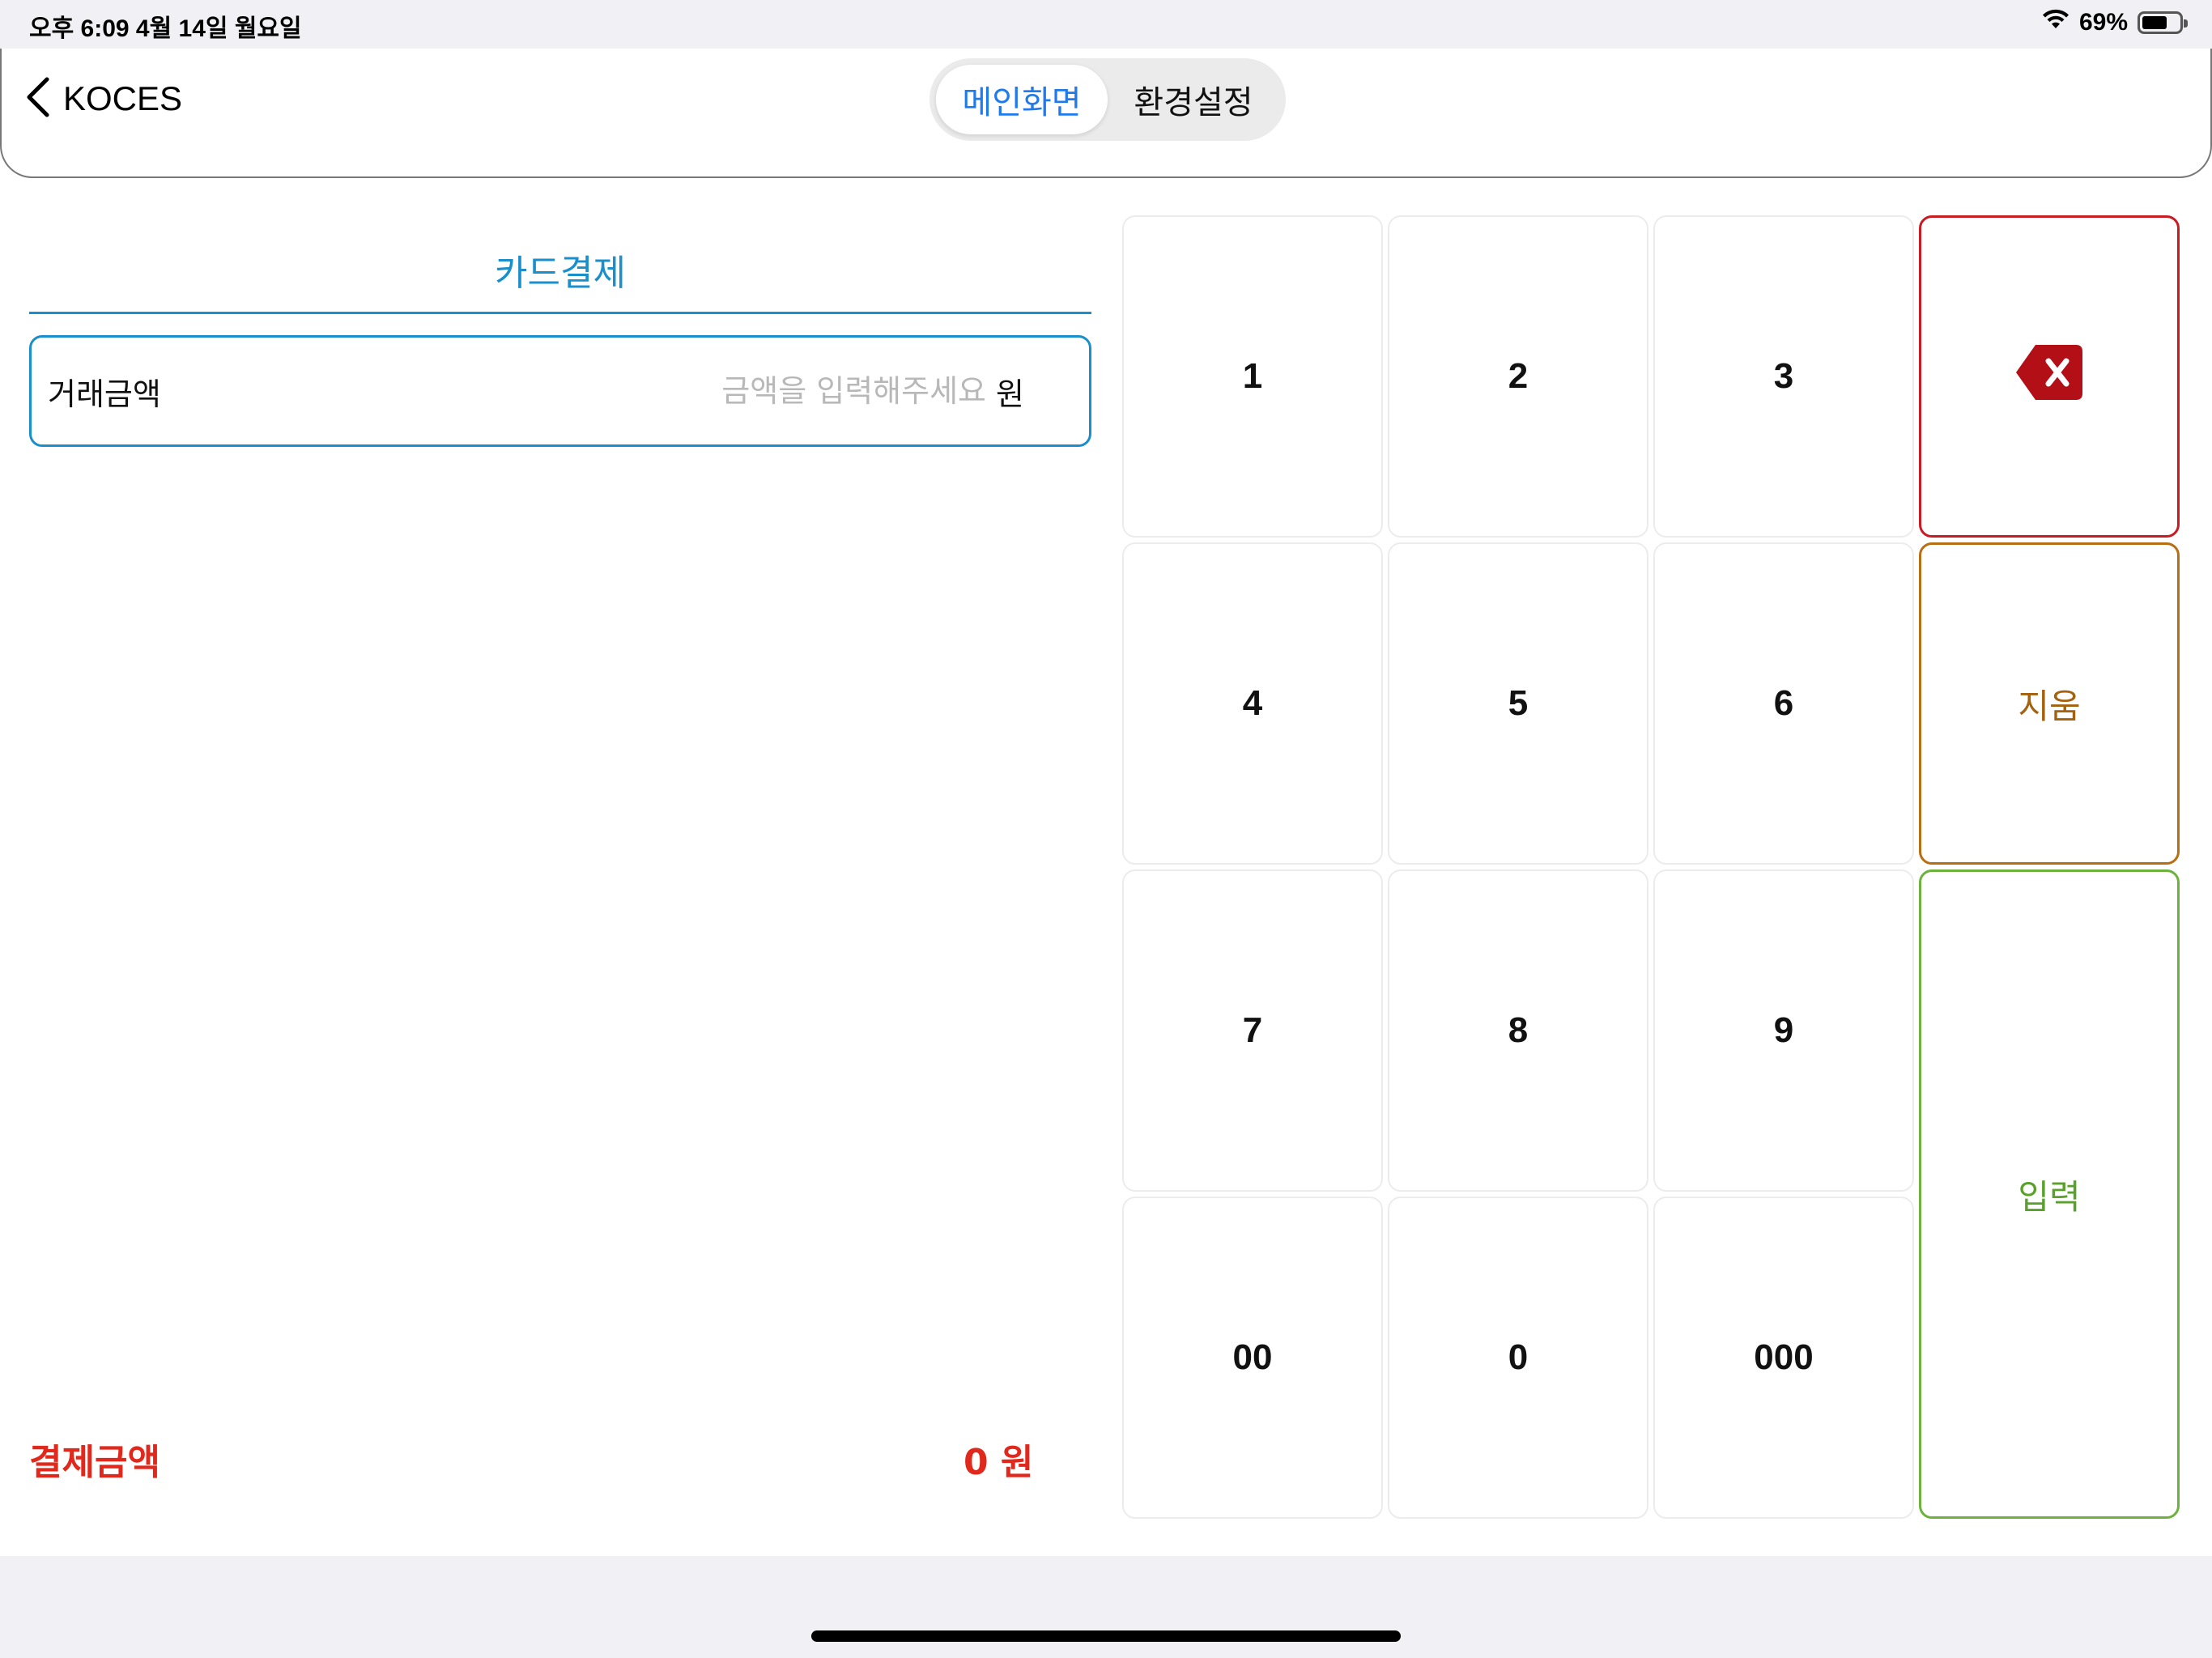 This screenshot has height=1658, width=2212. Describe the element at coordinates (104, 394) in the screenshot. I see `amount-label: 거래금액` at that location.